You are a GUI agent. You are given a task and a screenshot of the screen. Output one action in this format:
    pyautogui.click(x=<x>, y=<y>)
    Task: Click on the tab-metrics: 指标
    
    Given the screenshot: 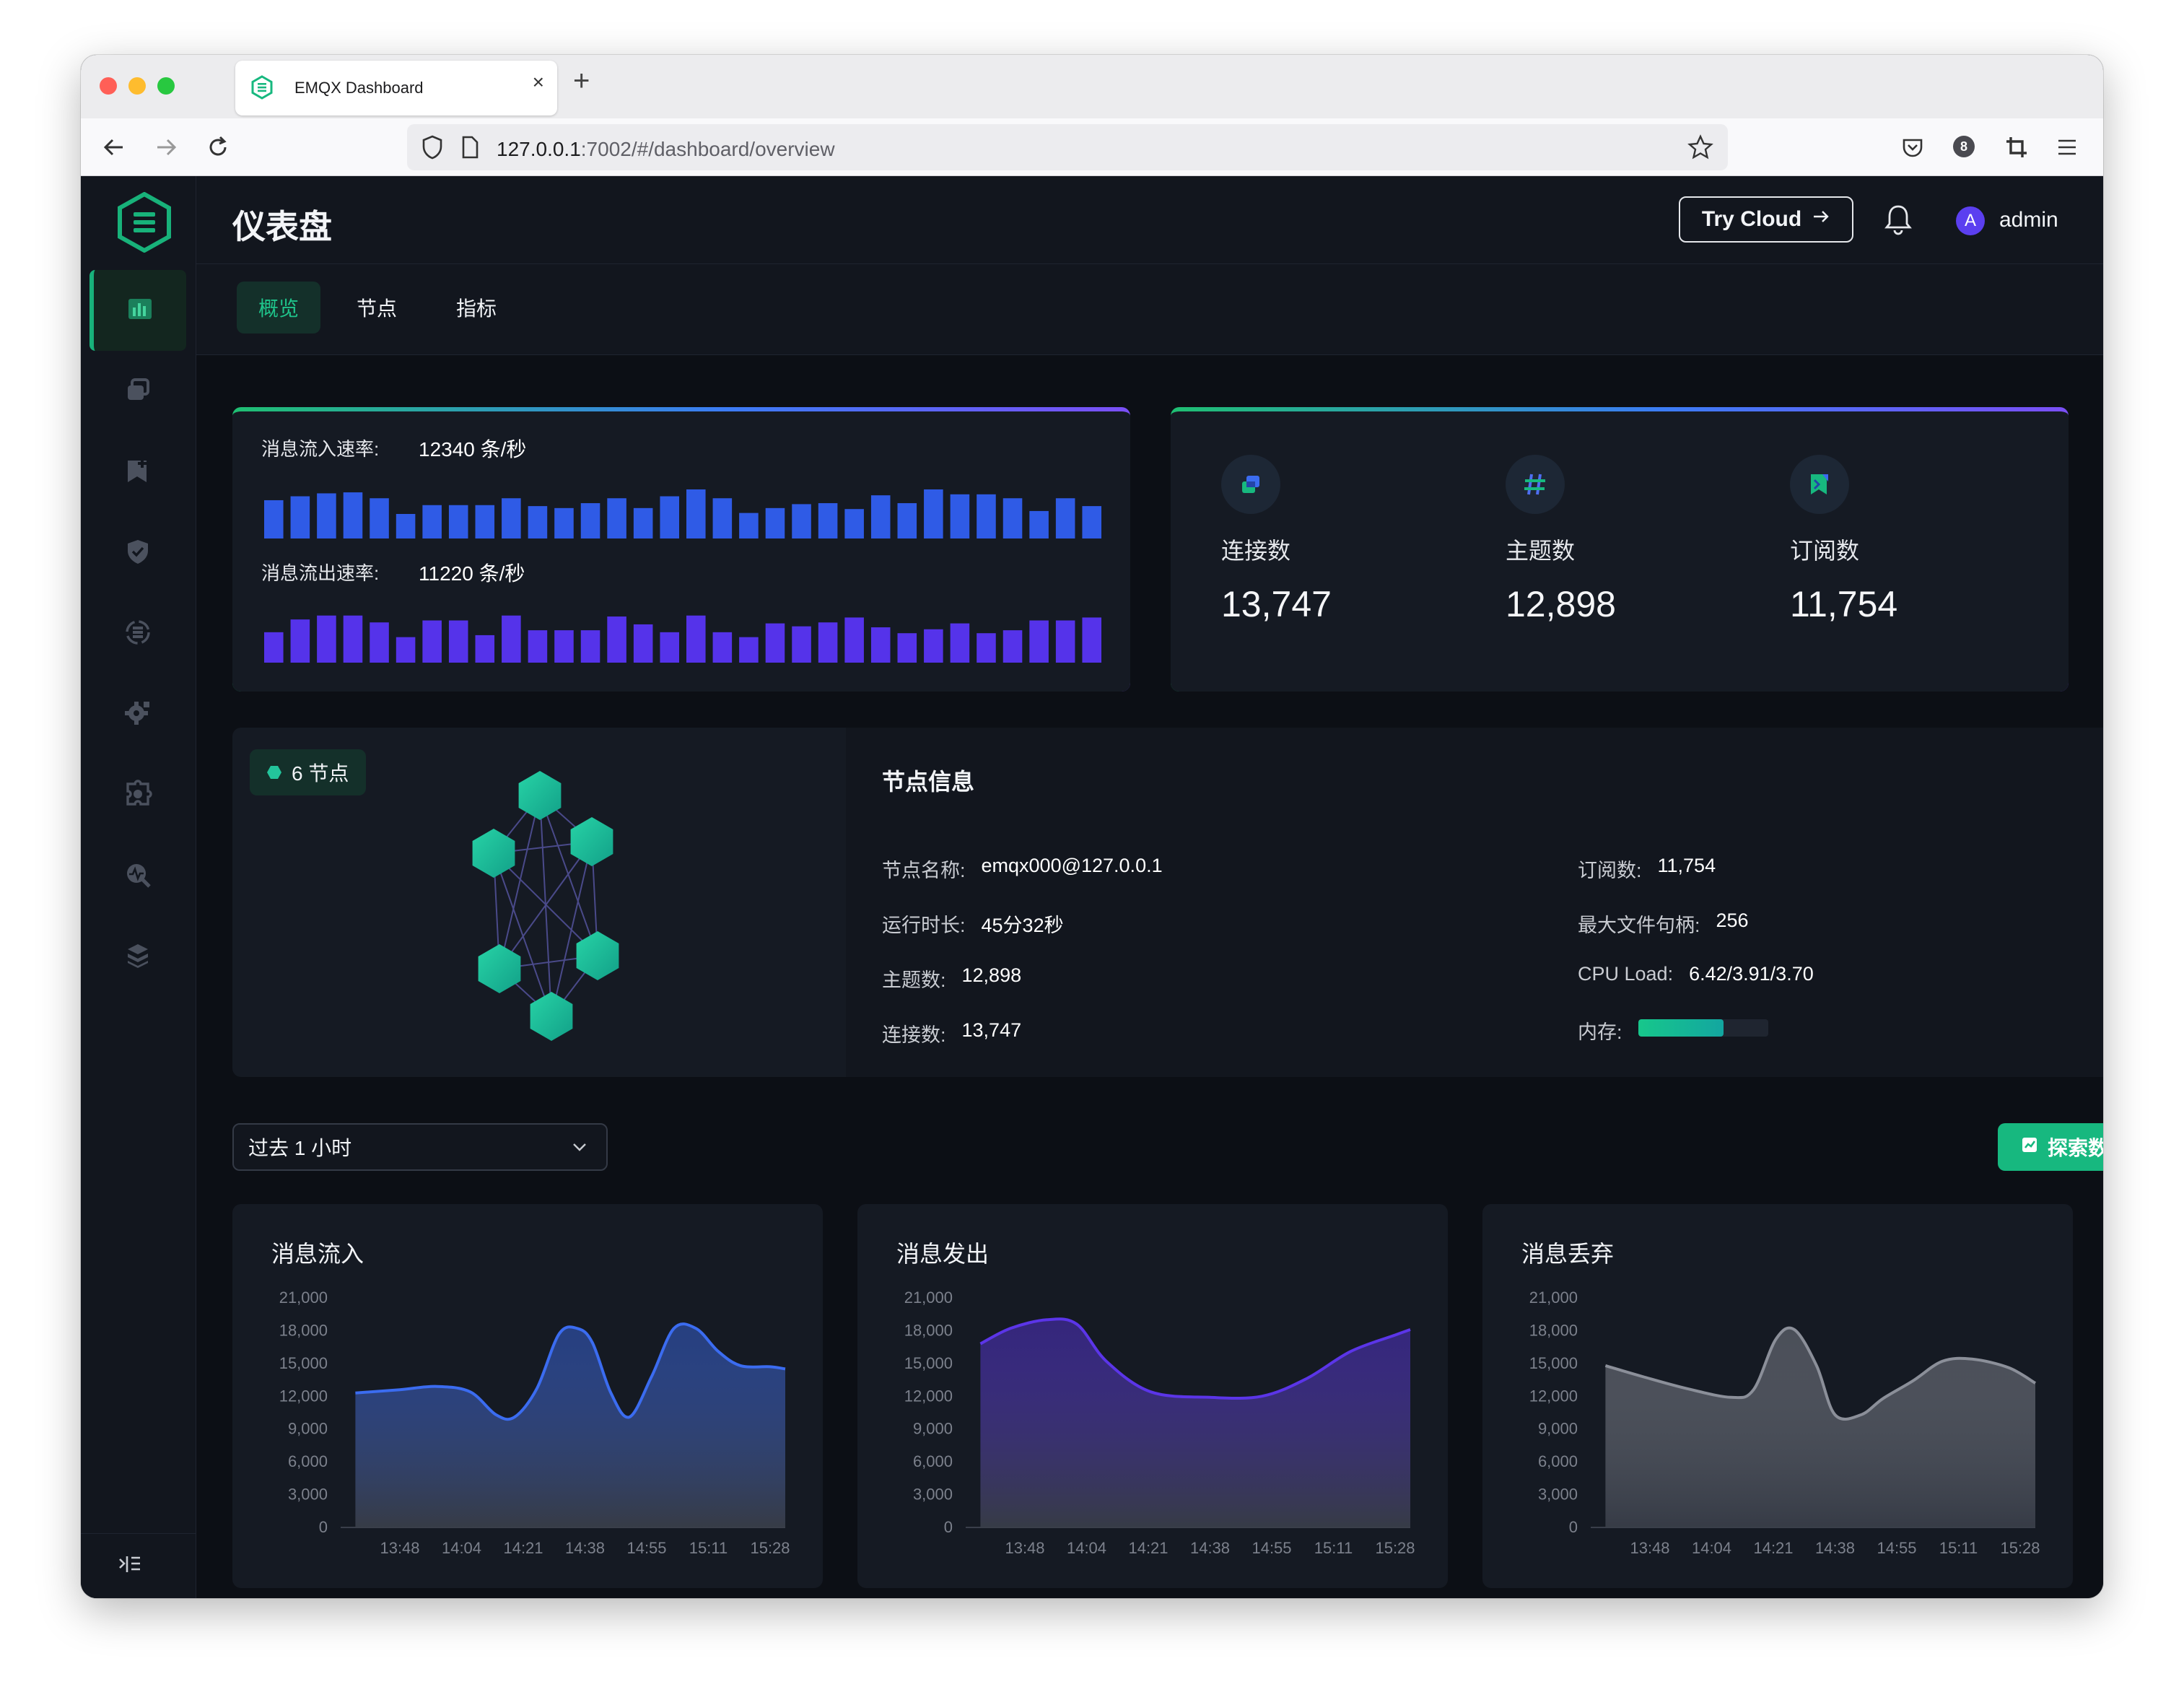 What is the action you would take?
    pyautogui.click(x=476, y=307)
    